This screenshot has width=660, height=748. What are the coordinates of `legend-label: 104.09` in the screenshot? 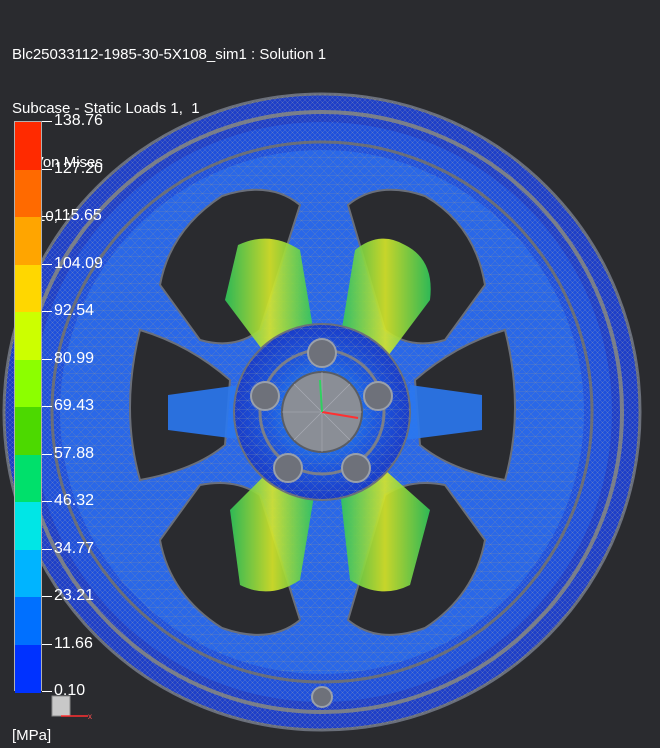 It's located at (78, 263).